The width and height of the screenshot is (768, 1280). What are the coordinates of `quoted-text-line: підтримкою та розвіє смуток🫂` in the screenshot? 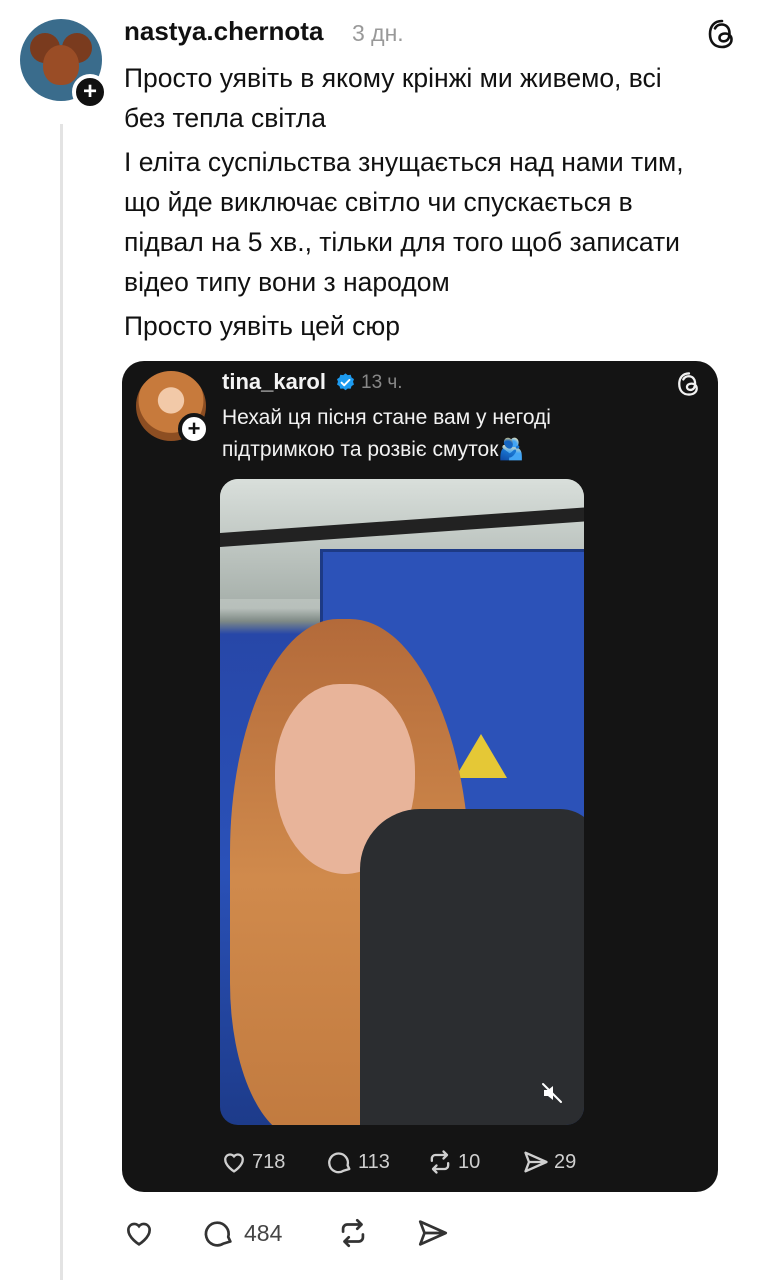 It's located at (373, 449).